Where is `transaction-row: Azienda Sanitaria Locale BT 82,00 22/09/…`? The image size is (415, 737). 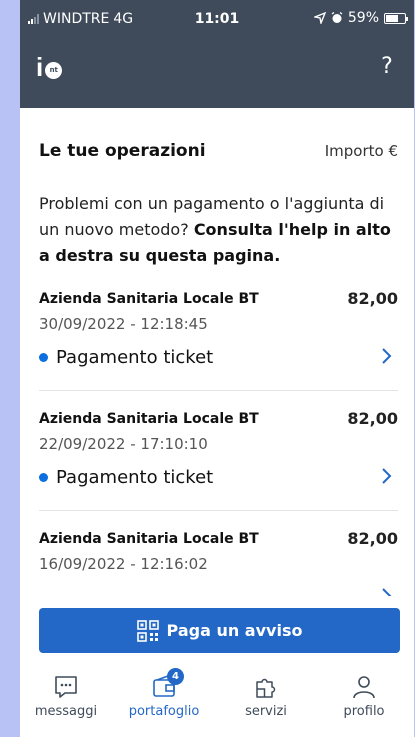 transaction-row: Azienda Sanitaria Locale BT 82,00 22/09/… is located at coordinates (218, 460).